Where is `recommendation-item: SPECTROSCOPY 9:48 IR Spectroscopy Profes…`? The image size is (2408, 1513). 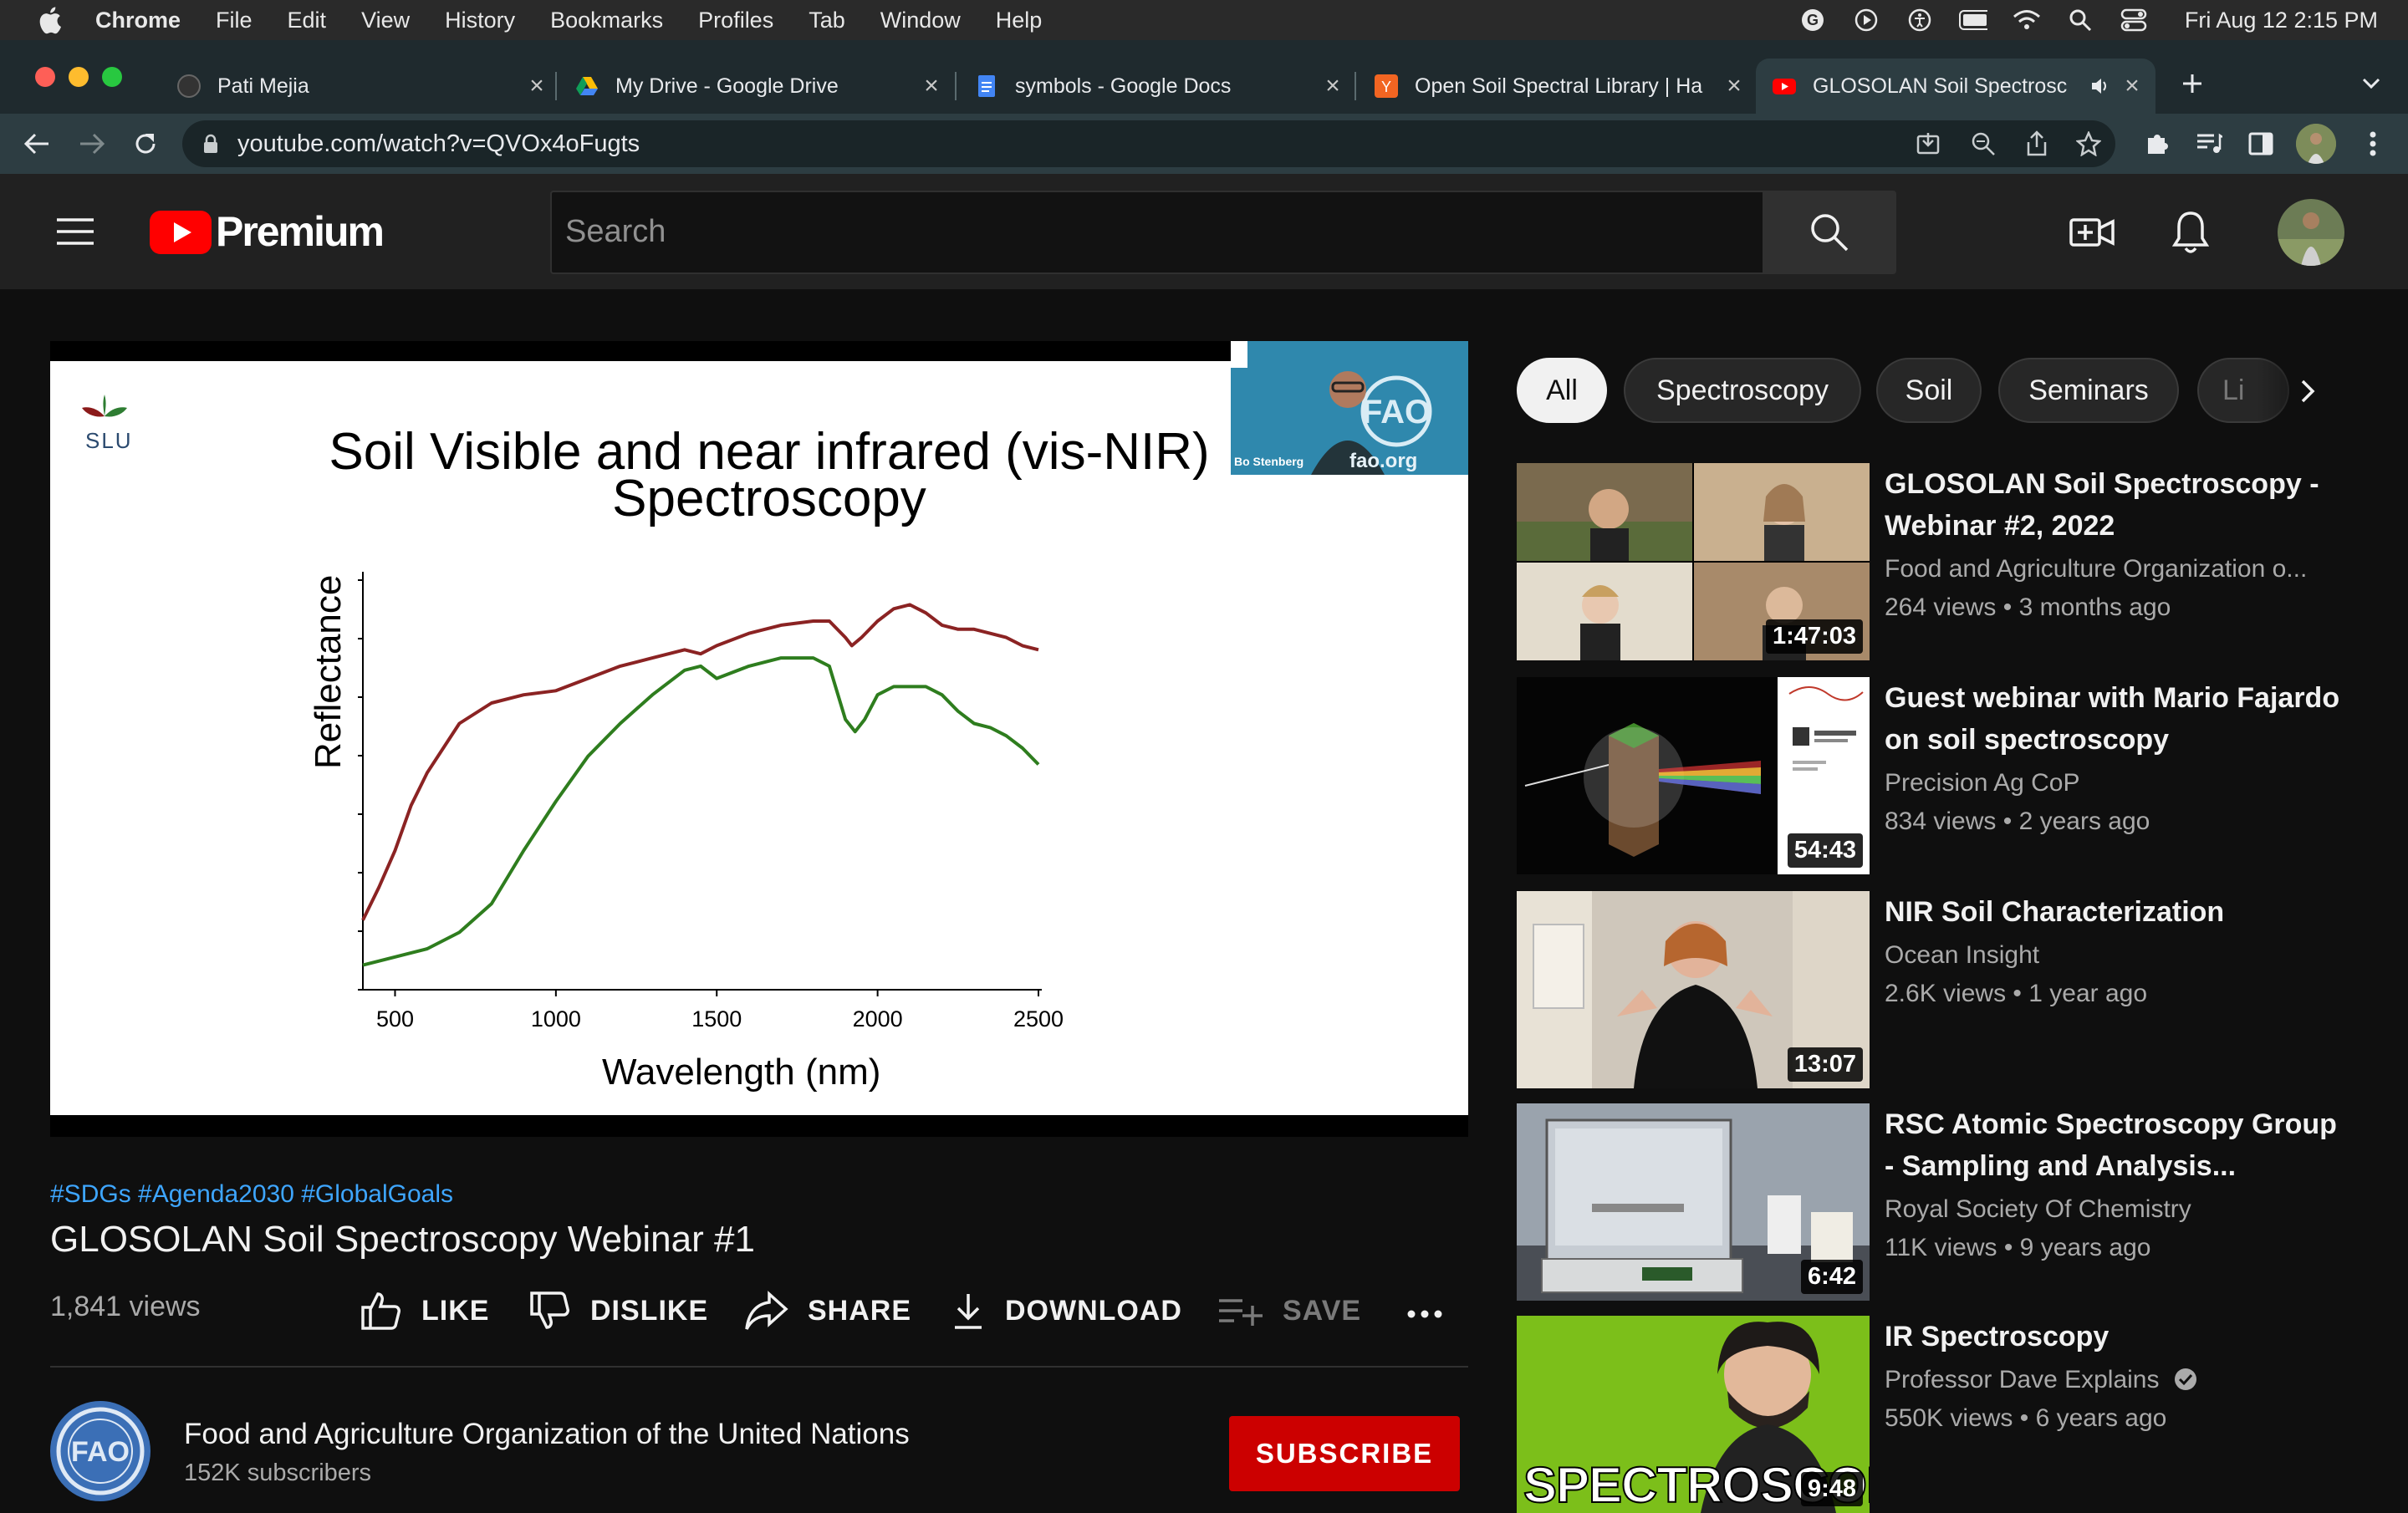
recommendation-item: SPECTROSCOPY 9:48 IR Spectroscopy Profes… is located at coordinates (1951, 1414).